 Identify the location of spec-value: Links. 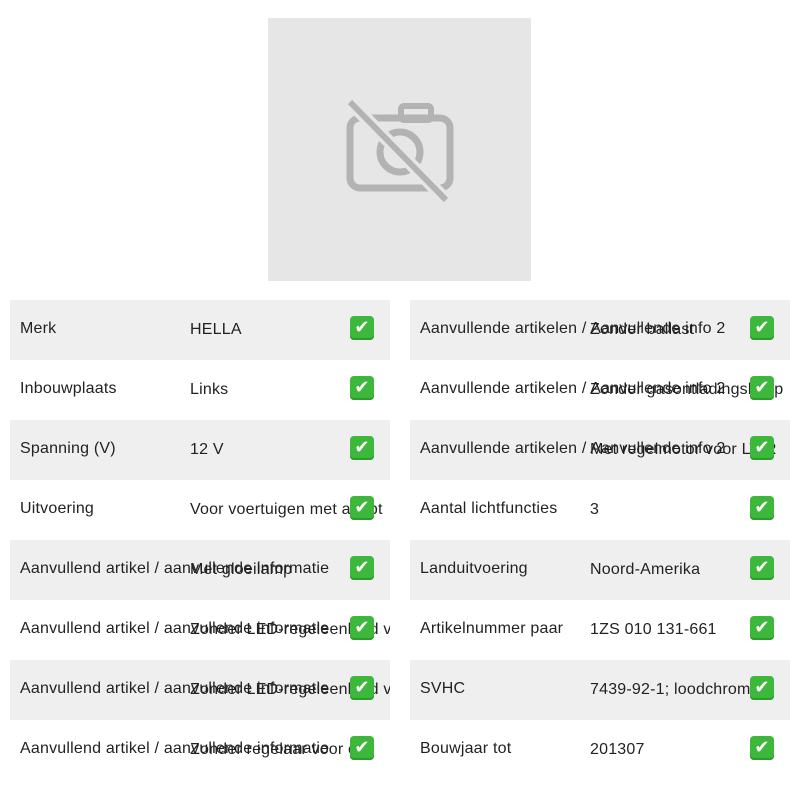
(209, 389).